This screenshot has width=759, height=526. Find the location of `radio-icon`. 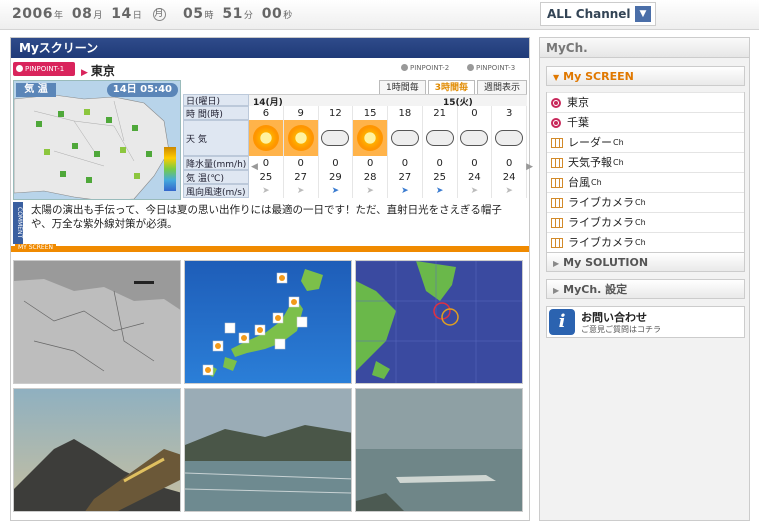

radio-icon is located at coordinates (556, 122).